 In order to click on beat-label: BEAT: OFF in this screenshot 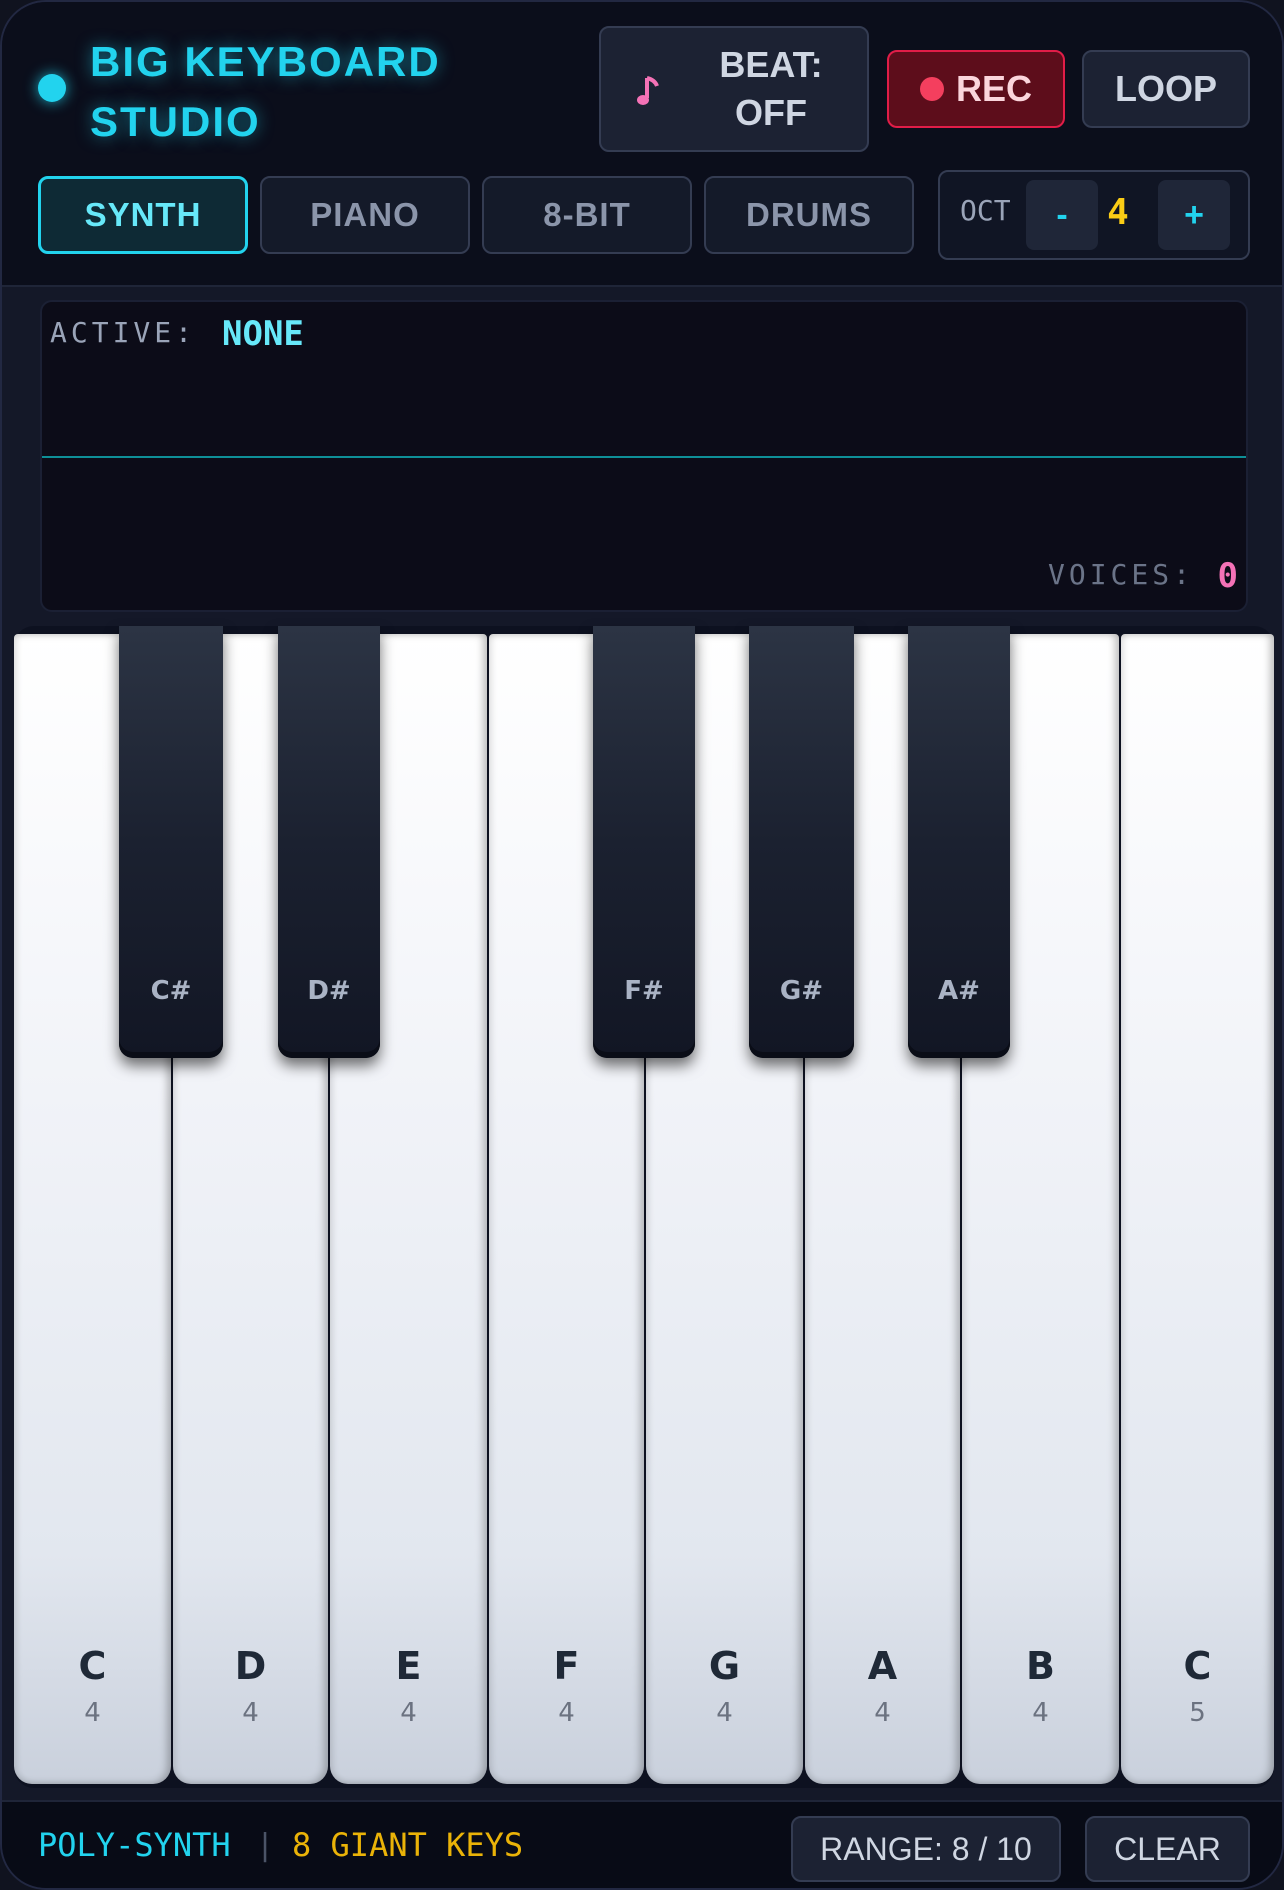, I will do `click(771, 88)`.